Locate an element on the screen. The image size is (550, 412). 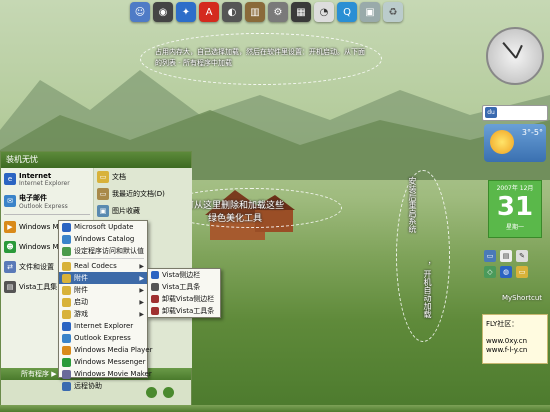
defaults-icon is located at coordinates (66, 251).